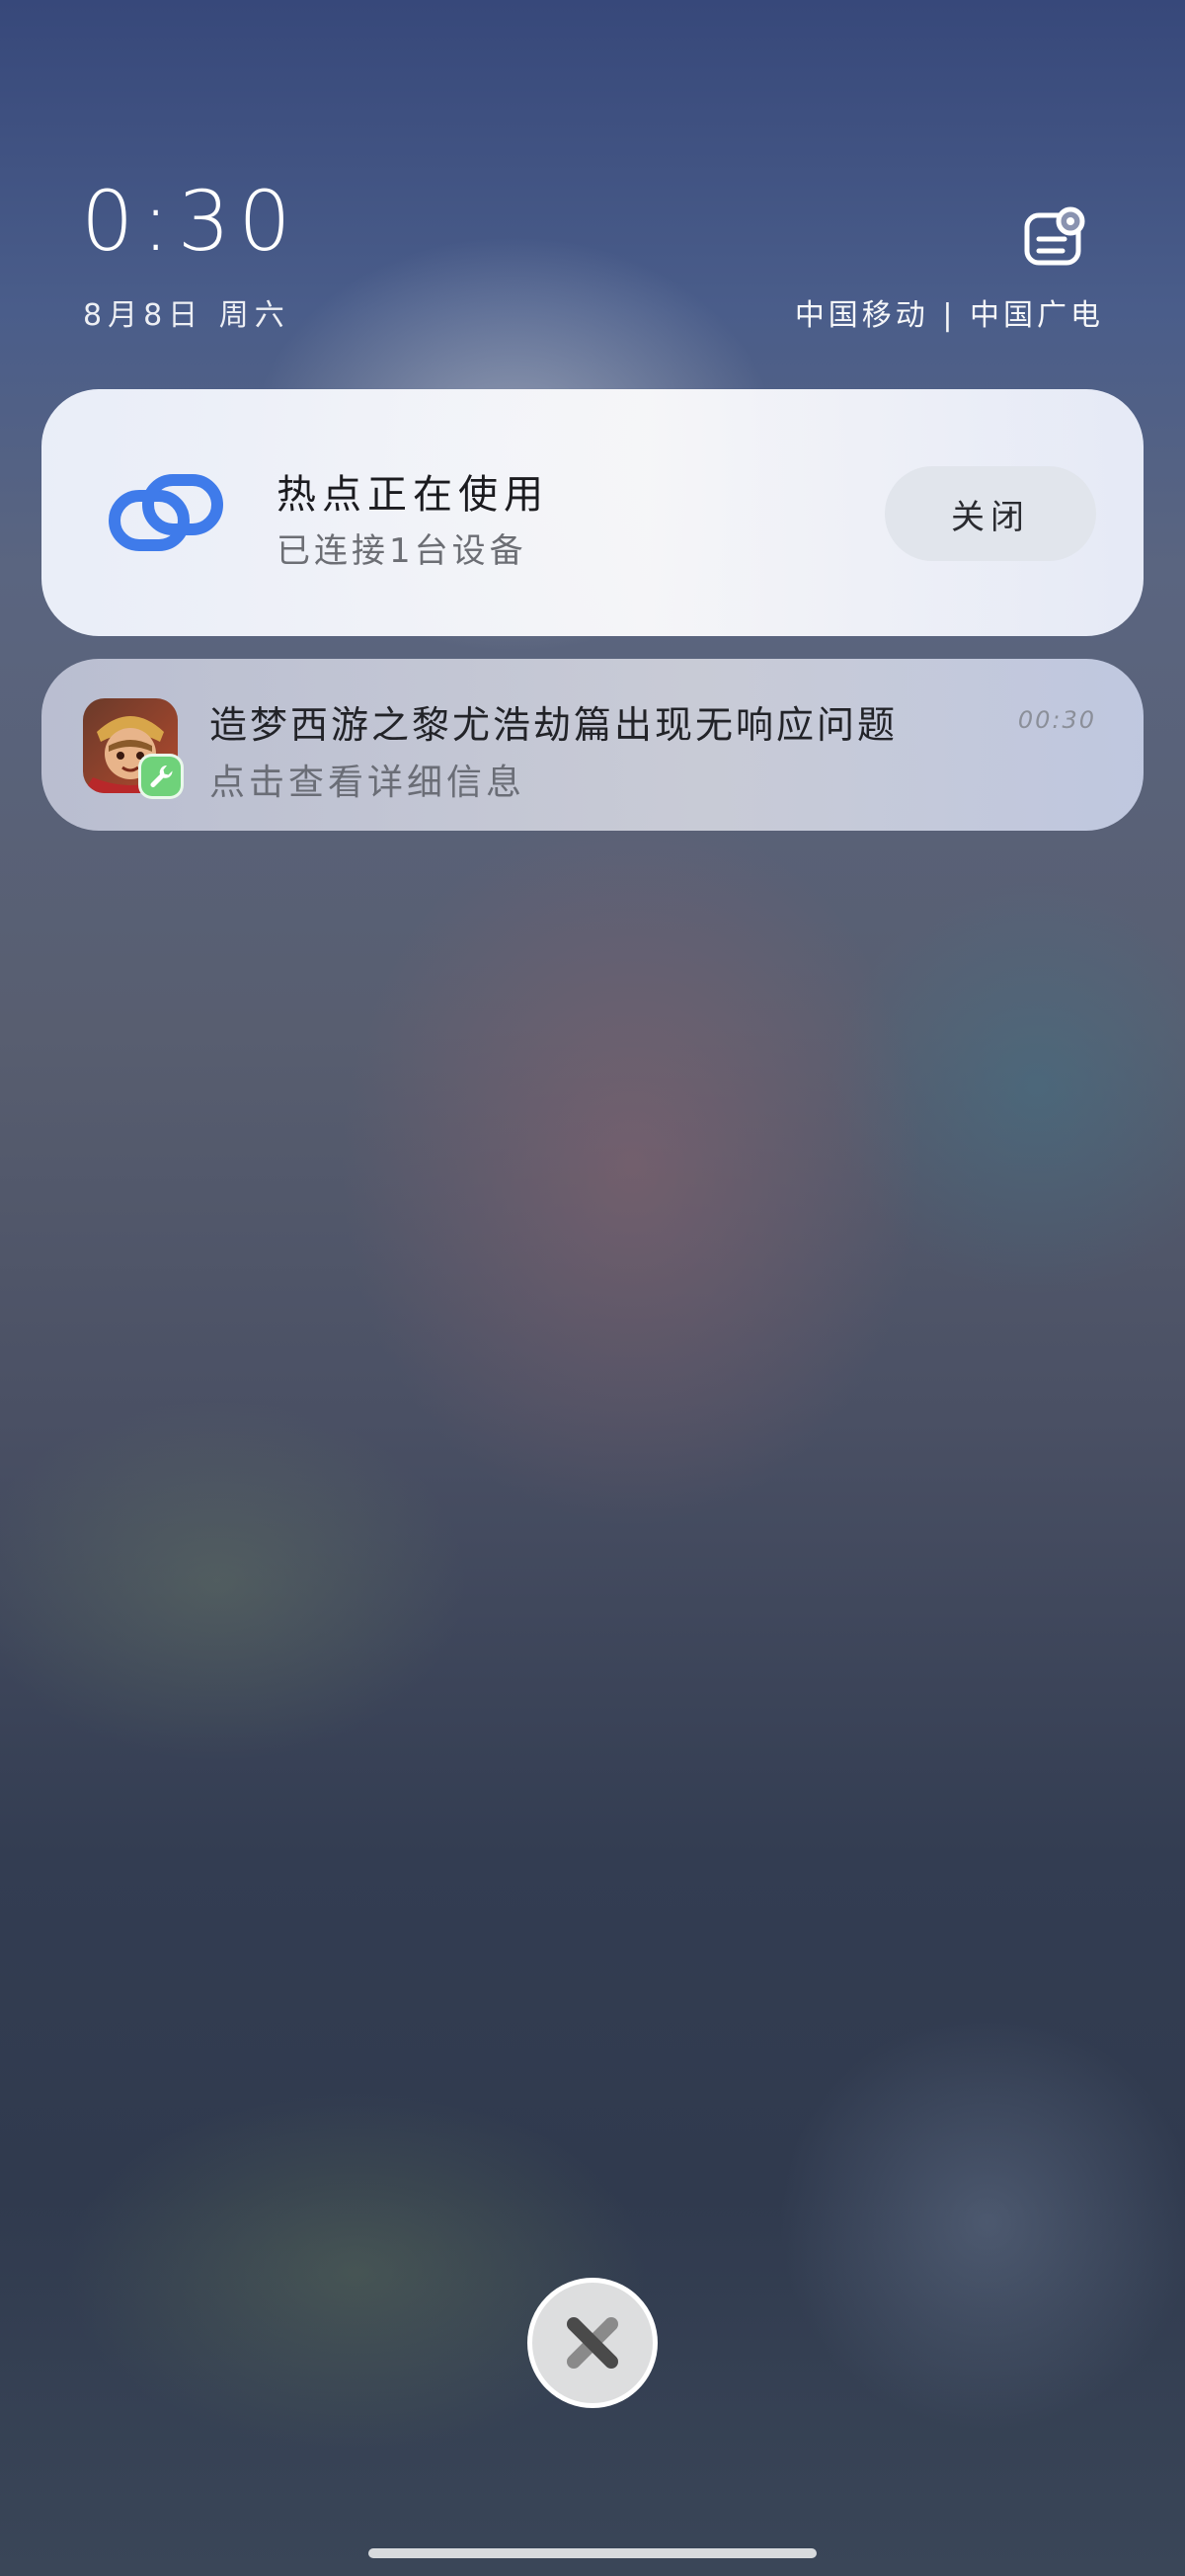 This screenshot has width=1185, height=2576. What do you see at coordinates (161, 776) in the screenshot?
I see `wrench-icon` at bounding box center [161, 776].